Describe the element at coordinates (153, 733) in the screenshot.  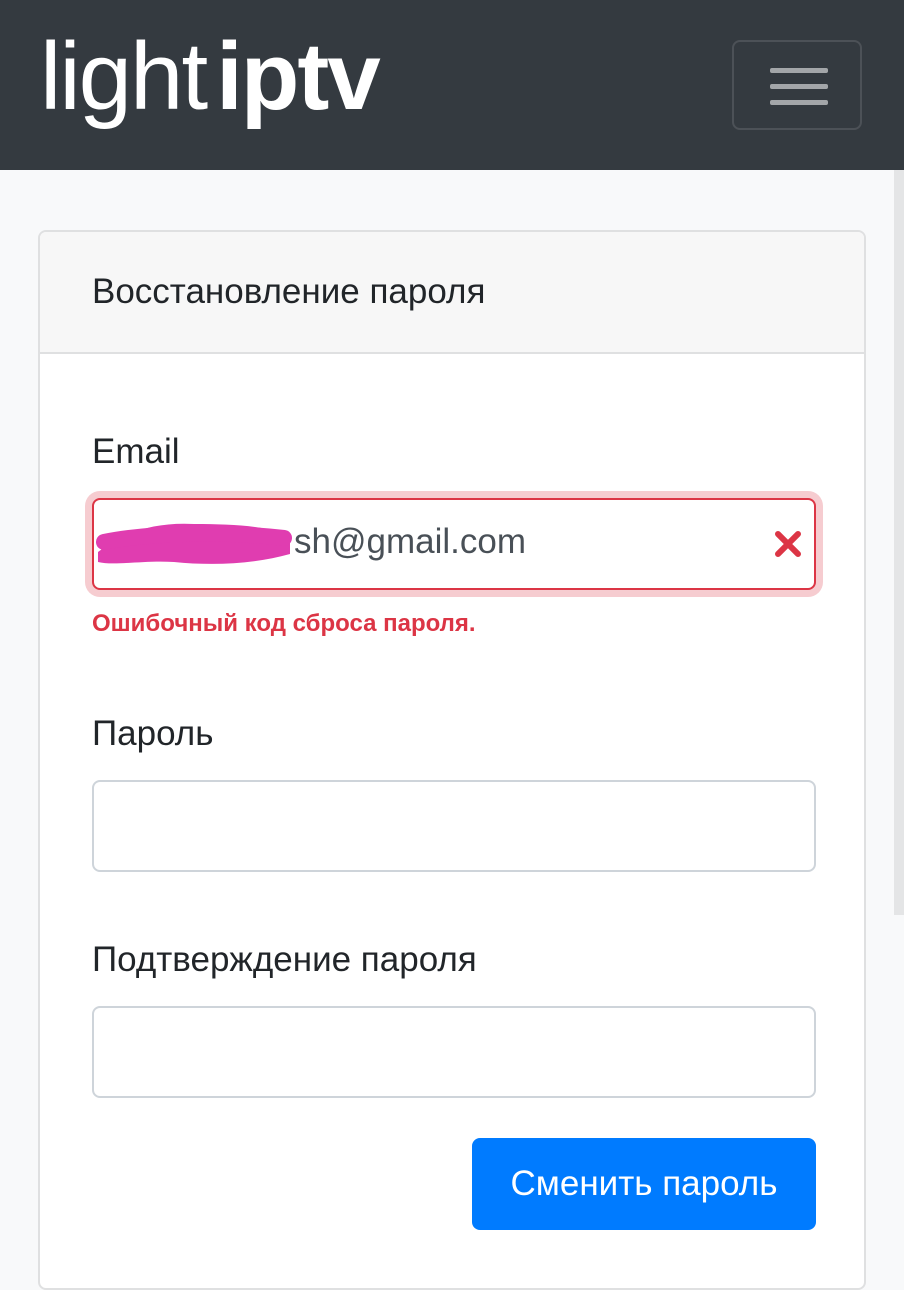
I see `password-label: Пароль` at that location.